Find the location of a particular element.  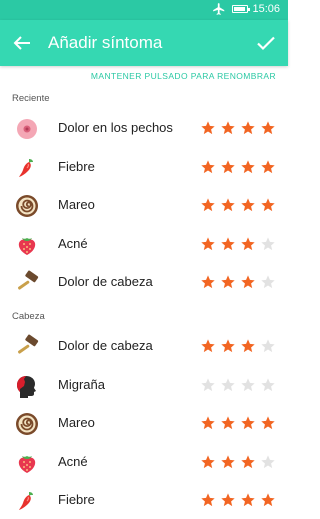

check-icon is located at coordinates (266, 43).